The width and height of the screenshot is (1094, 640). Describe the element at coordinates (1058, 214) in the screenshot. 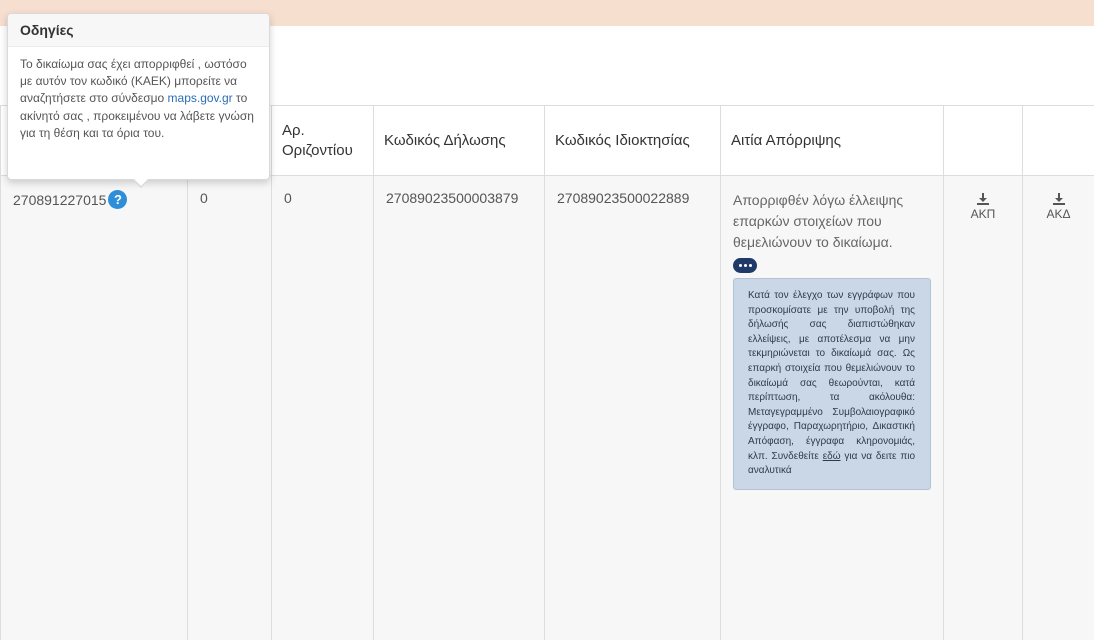

I see `download-akd-label: ΑΚΔ` at that location.